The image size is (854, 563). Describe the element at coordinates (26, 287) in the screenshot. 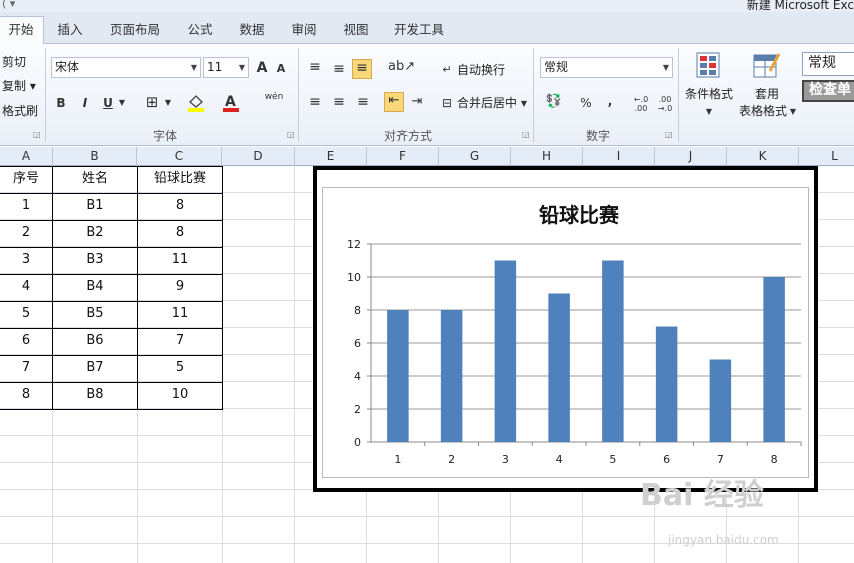

I see `table-cell: 4` at that location.